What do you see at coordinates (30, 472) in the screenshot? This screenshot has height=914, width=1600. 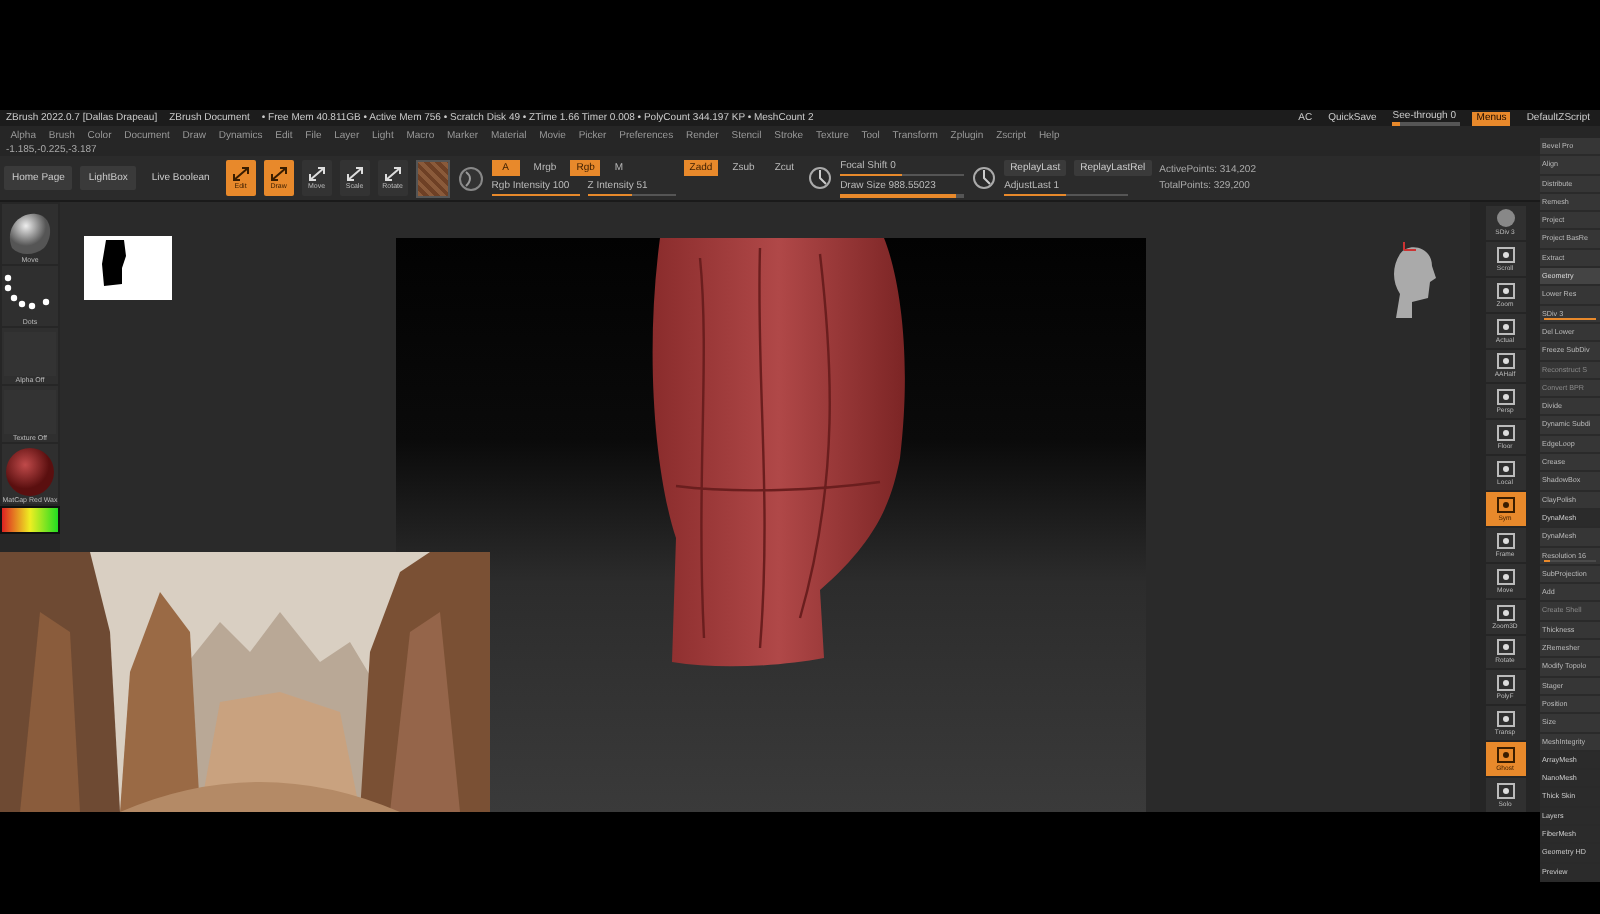 I see `material-sphere-icon` at bounding box center [30, 472].